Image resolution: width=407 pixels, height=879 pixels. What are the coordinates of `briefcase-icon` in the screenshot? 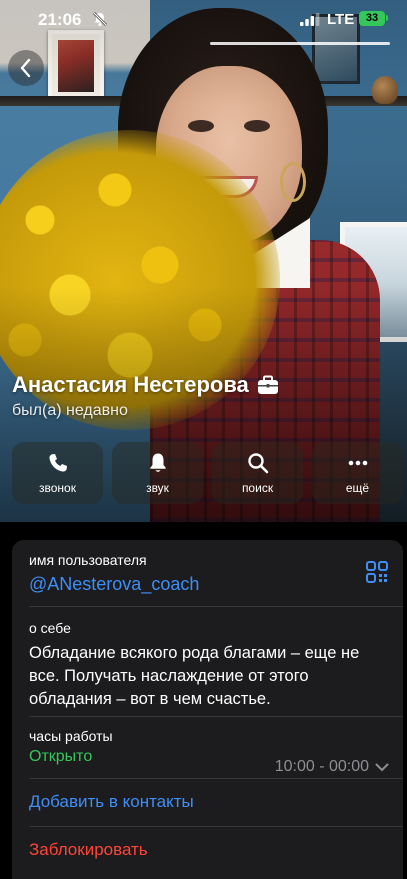 It's located at (268, 385).